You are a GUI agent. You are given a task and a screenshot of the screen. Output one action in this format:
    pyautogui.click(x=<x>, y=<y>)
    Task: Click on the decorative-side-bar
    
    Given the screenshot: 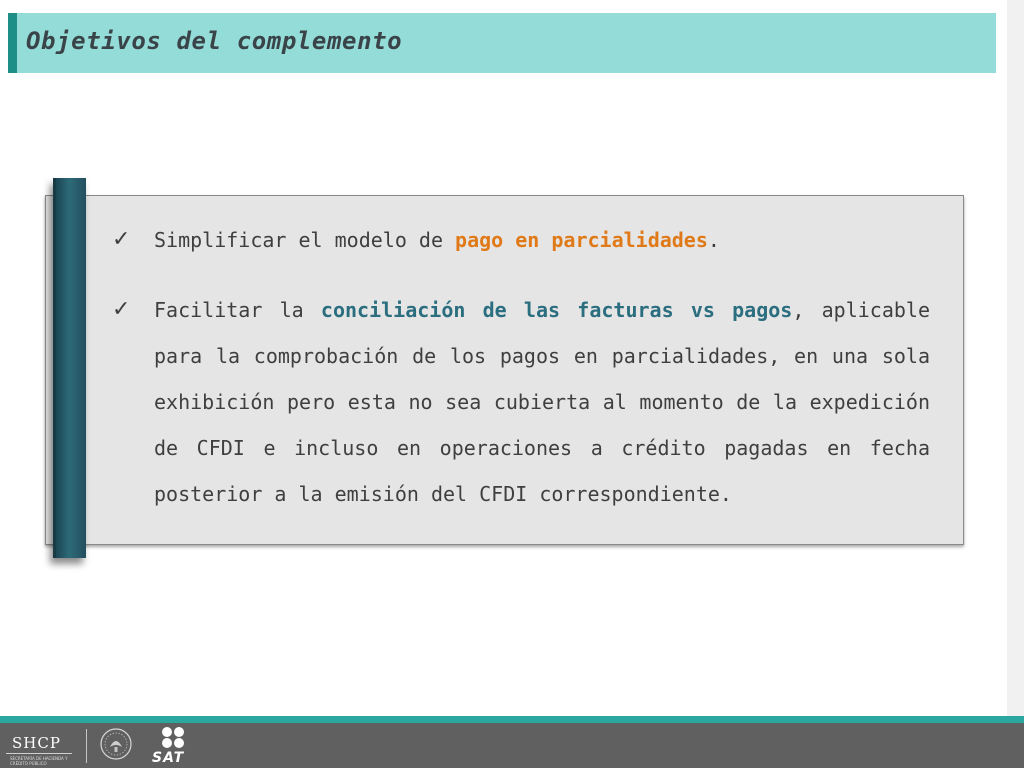 What is the action you would take?
    pyautogui.click(x=69, y=368)
    